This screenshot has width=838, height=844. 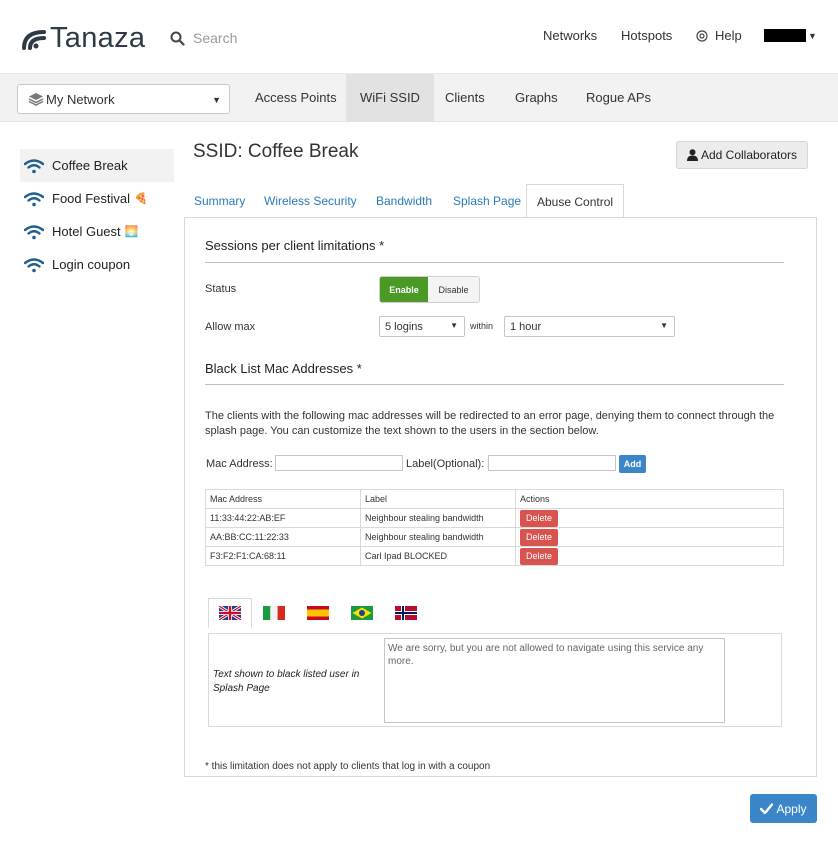 What do you see at coordinates (80, 99) in the screenshot?
I see `network-select-value: My Network` at bounding box center [80, 99].